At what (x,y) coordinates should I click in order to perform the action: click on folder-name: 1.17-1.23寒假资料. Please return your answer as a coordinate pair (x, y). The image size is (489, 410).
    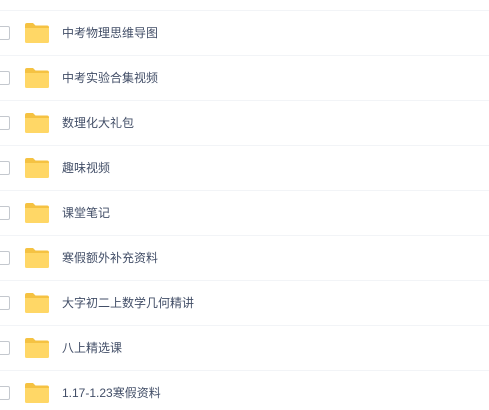
    Looking at the image, I should click on (111, 393).